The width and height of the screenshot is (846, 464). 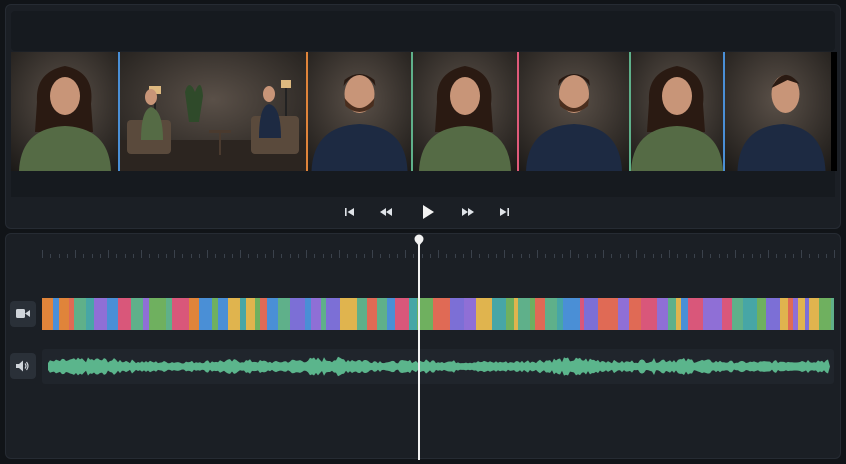 I want to click on video-track, so click(x=438, y=314).